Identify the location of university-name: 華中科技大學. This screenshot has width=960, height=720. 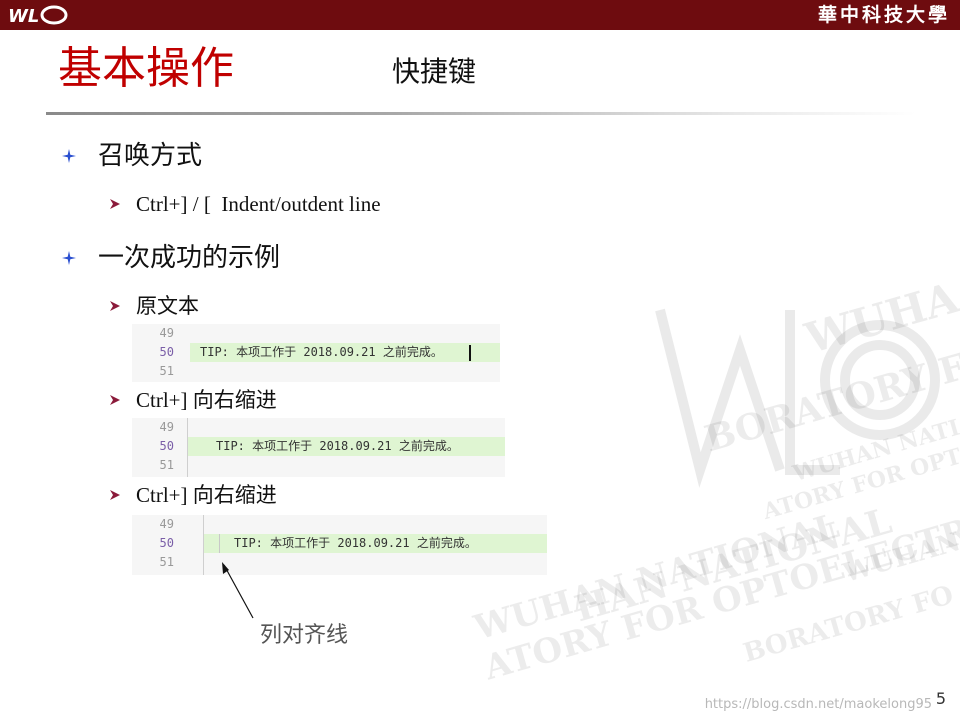
(883, 15).